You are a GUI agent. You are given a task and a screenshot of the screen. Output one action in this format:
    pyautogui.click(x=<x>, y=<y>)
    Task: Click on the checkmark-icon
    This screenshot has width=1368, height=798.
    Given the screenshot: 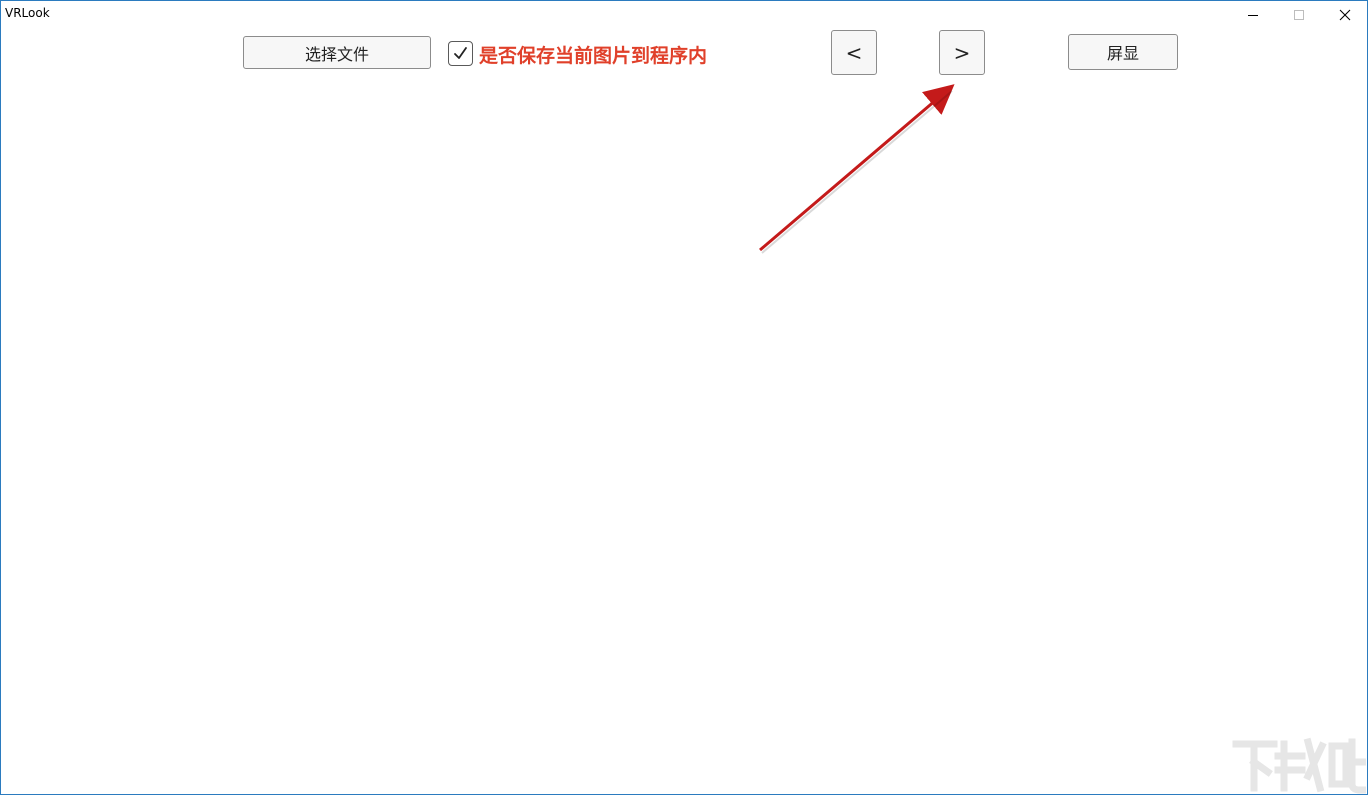 What is the action you would take?
    pyautogui.click(x=460, y=53)
    